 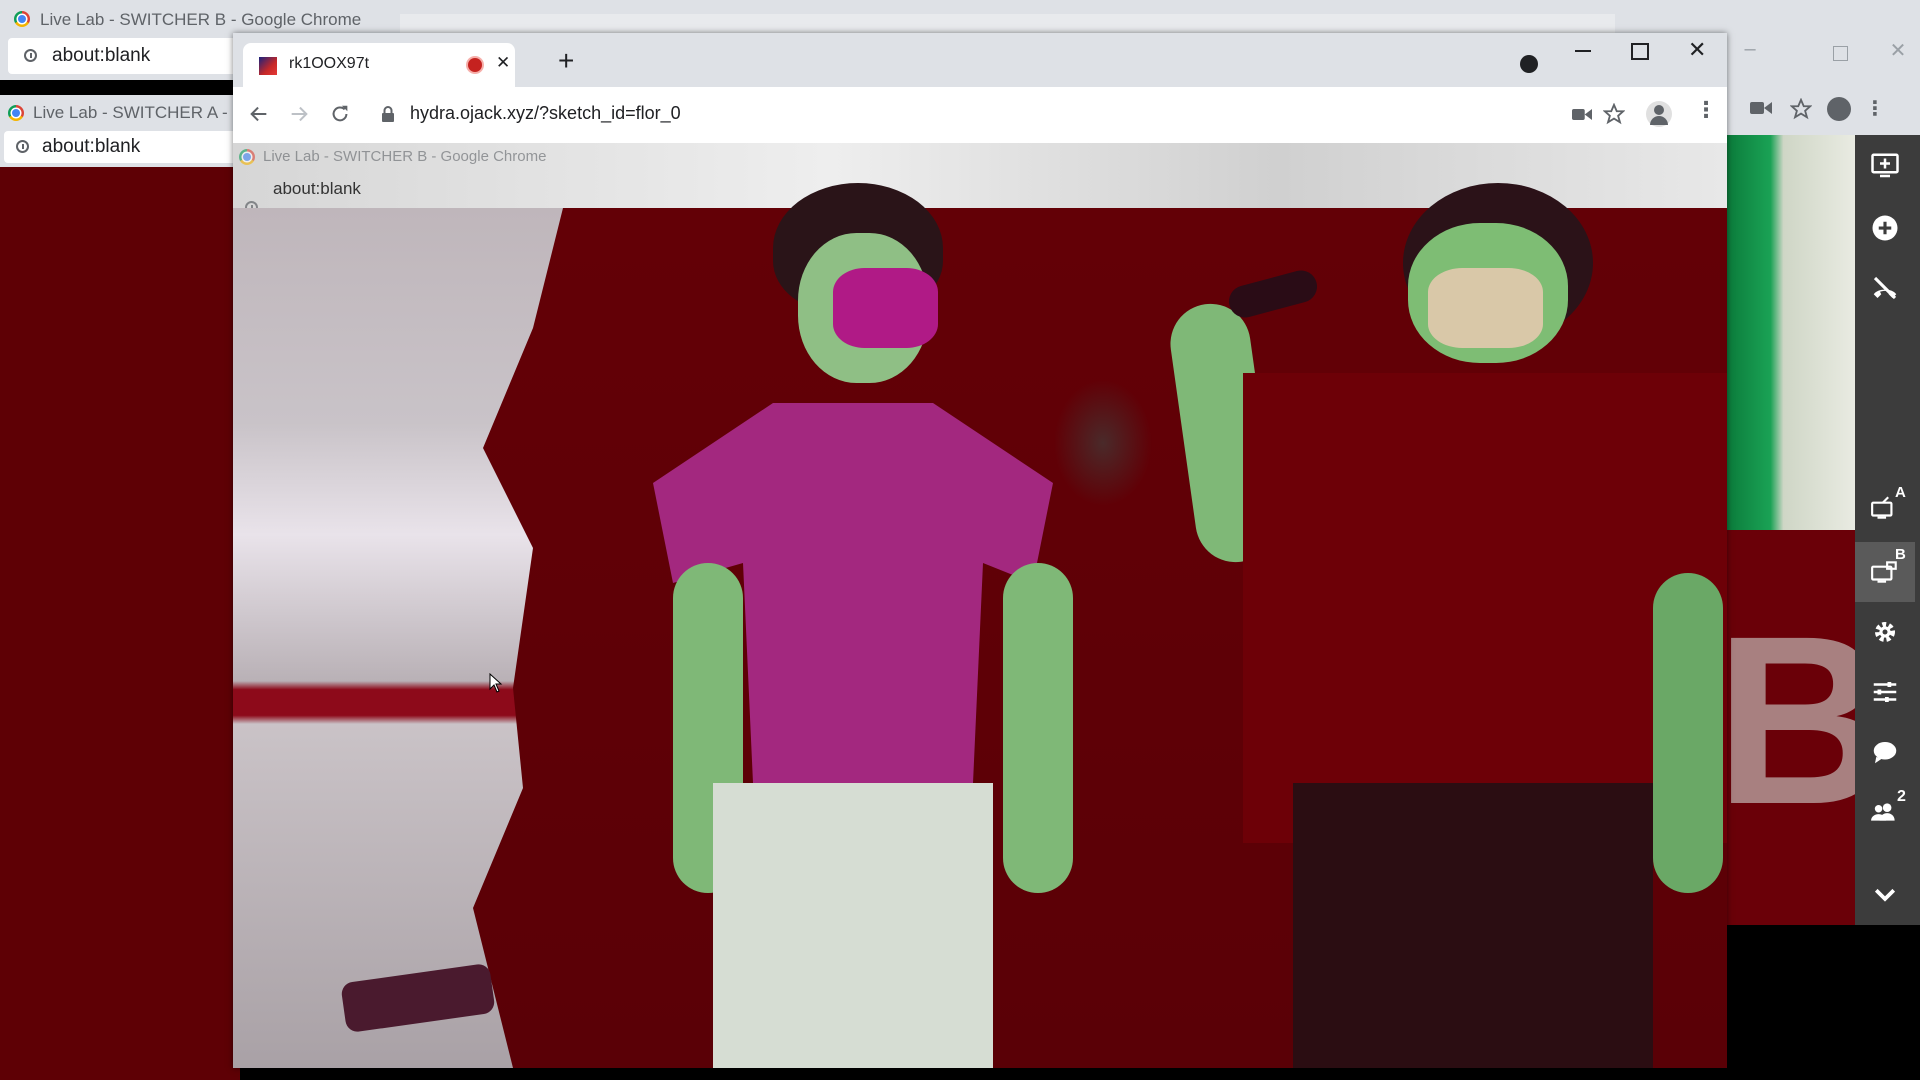 I want to click on sidebar-add-button, so click(x=1885, y=228).